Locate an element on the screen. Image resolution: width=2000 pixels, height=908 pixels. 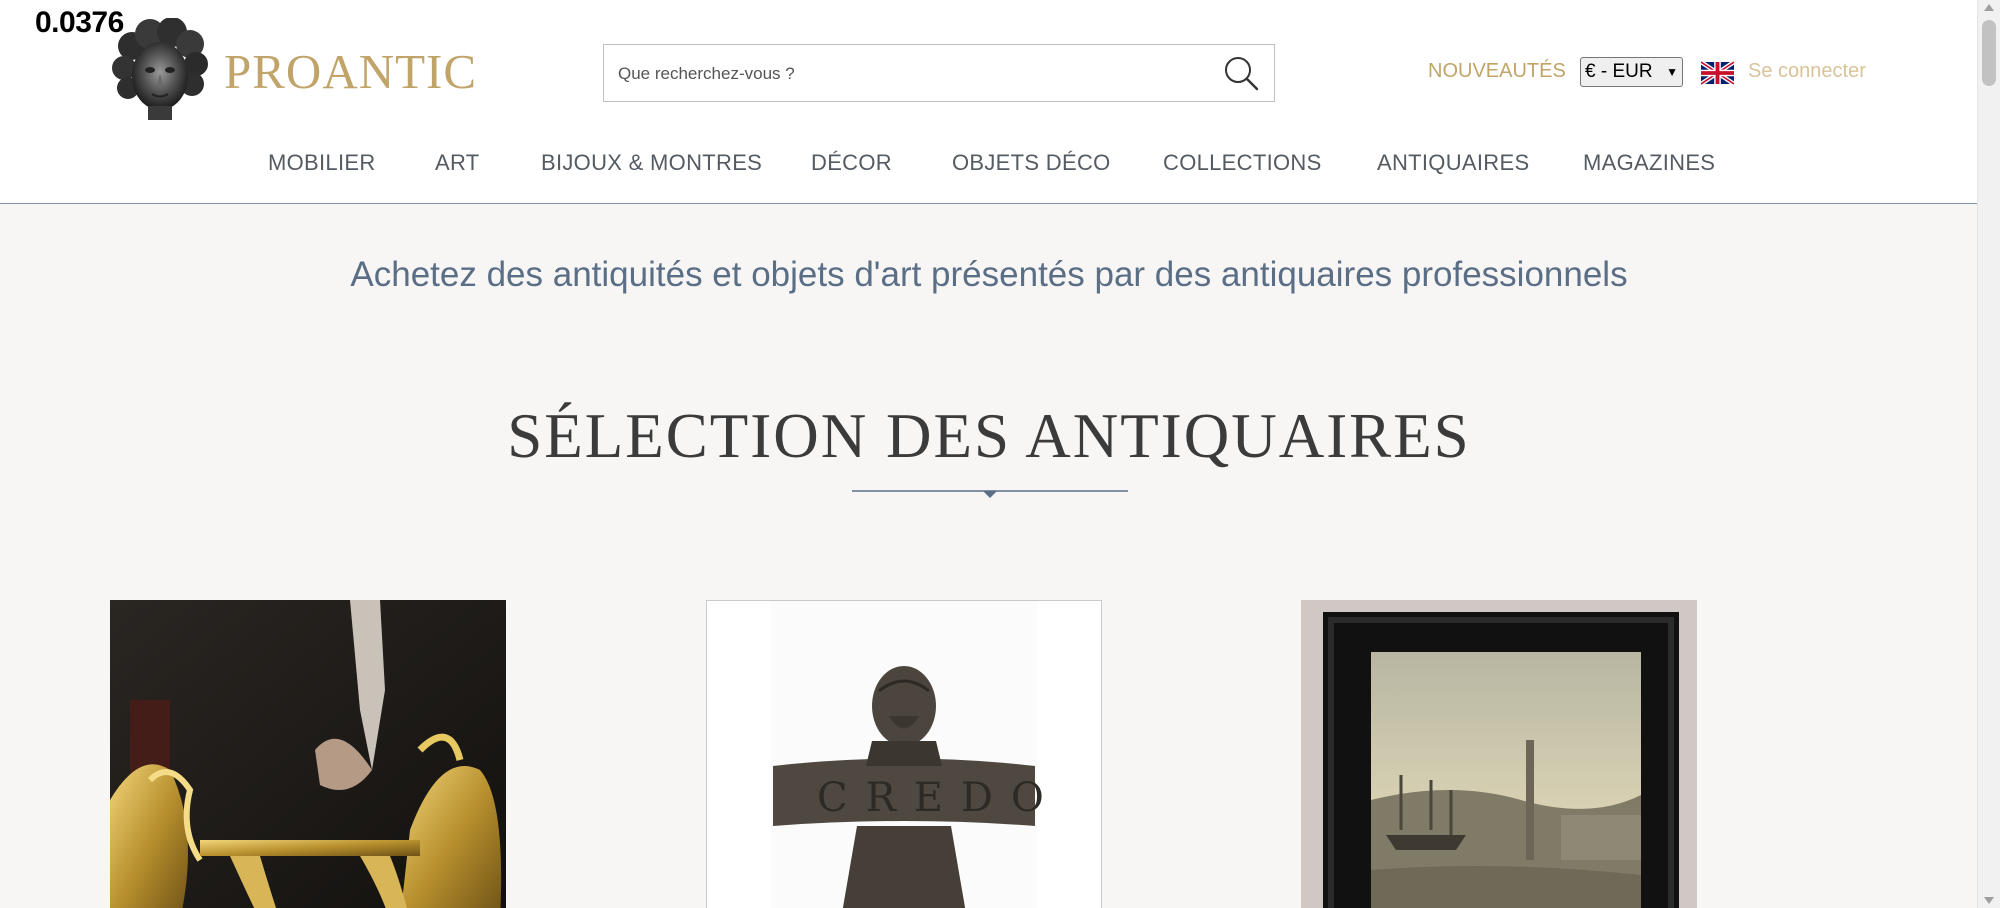
page-scrollbar is located at coordinates (1988, 454).